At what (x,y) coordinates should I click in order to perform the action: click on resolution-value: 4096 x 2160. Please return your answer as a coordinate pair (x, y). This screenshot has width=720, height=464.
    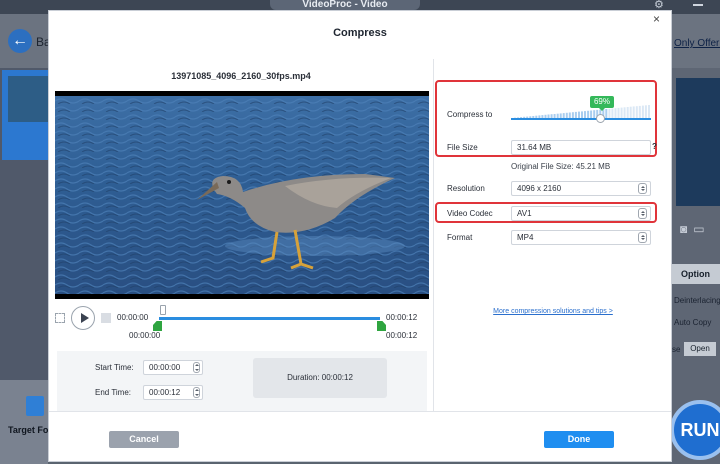
    Looking at the image, I should click on (539, 188).